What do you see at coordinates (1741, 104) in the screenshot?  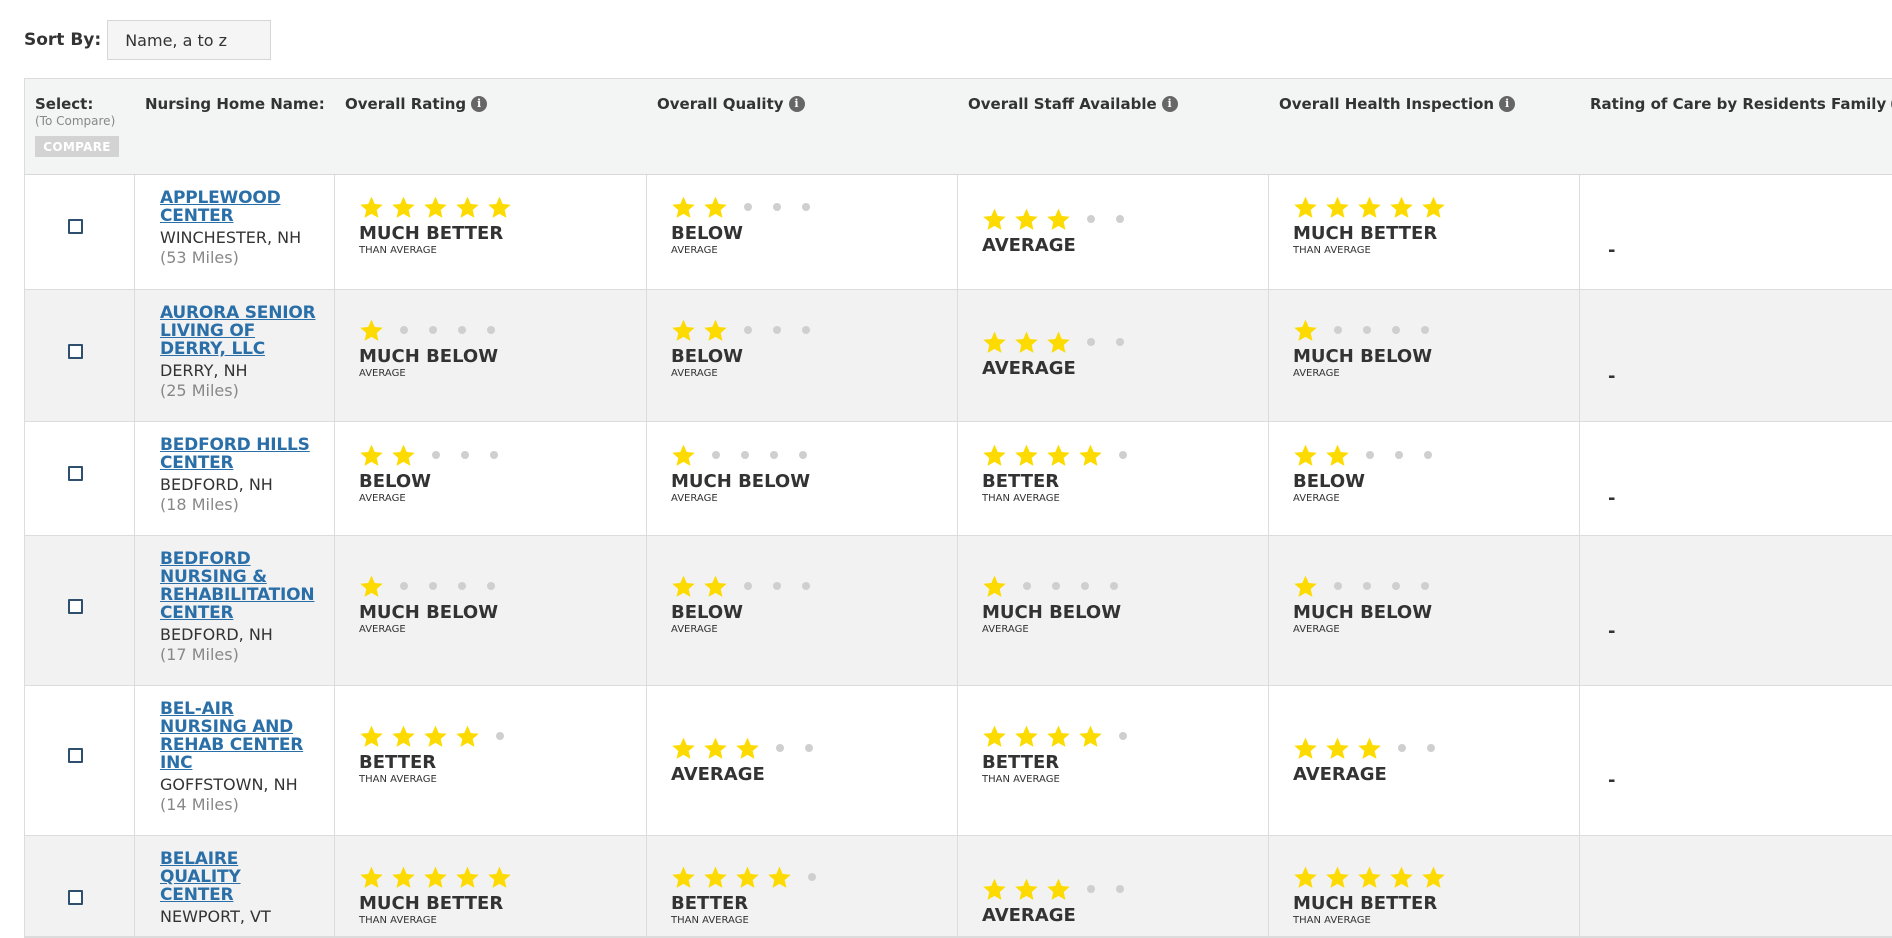 I see `column-header-family-rating: Rating of Care by Residents Family i` at bounding box center [1741, 104].